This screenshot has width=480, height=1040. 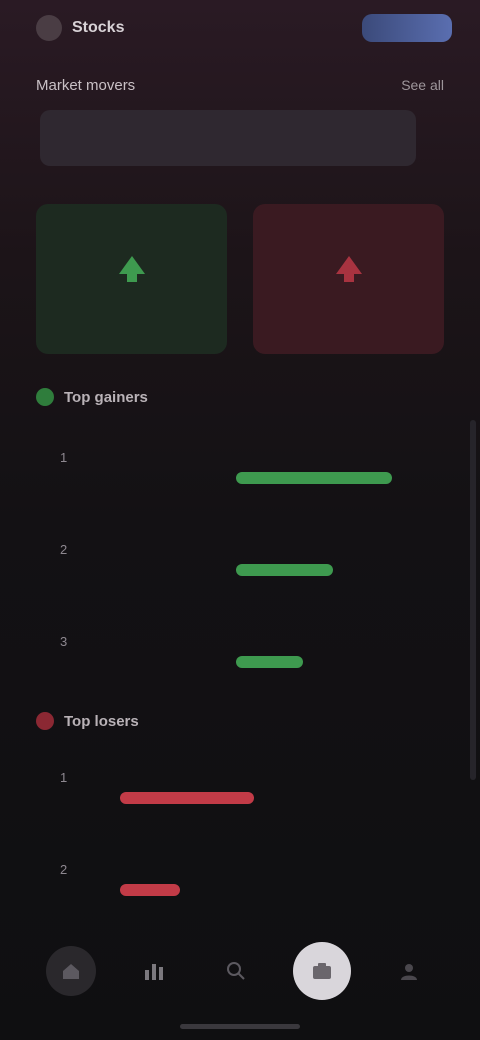 I want to click on gainer-row: 3, so click(x=246, y=660).